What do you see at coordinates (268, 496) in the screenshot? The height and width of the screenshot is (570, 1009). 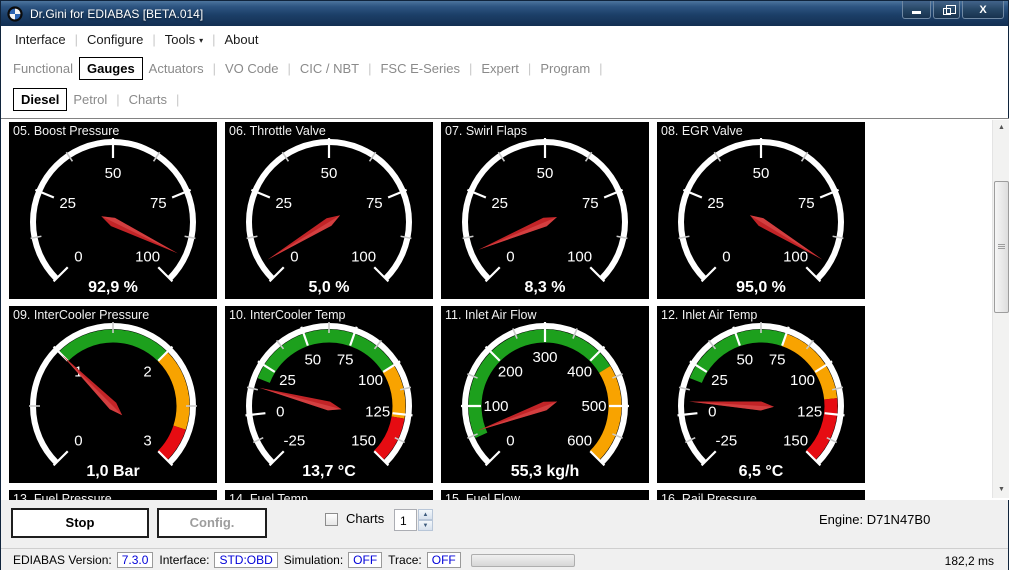 I see `gauge-title: 14. Fuel Temp` at bounding box center [268, 496].